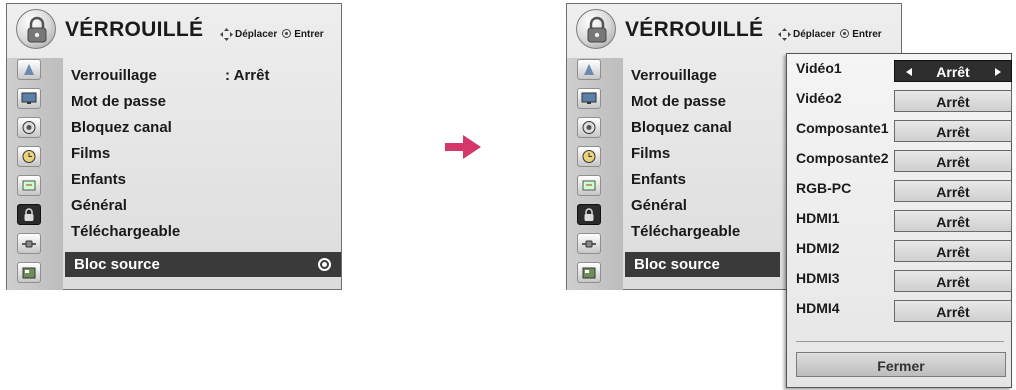 The image size is (1016, 390). What do you see at coordinates (247, 75) in the screenshot?
I see `lock-system-value: : Arrêt` at bounding box center [247, 75].